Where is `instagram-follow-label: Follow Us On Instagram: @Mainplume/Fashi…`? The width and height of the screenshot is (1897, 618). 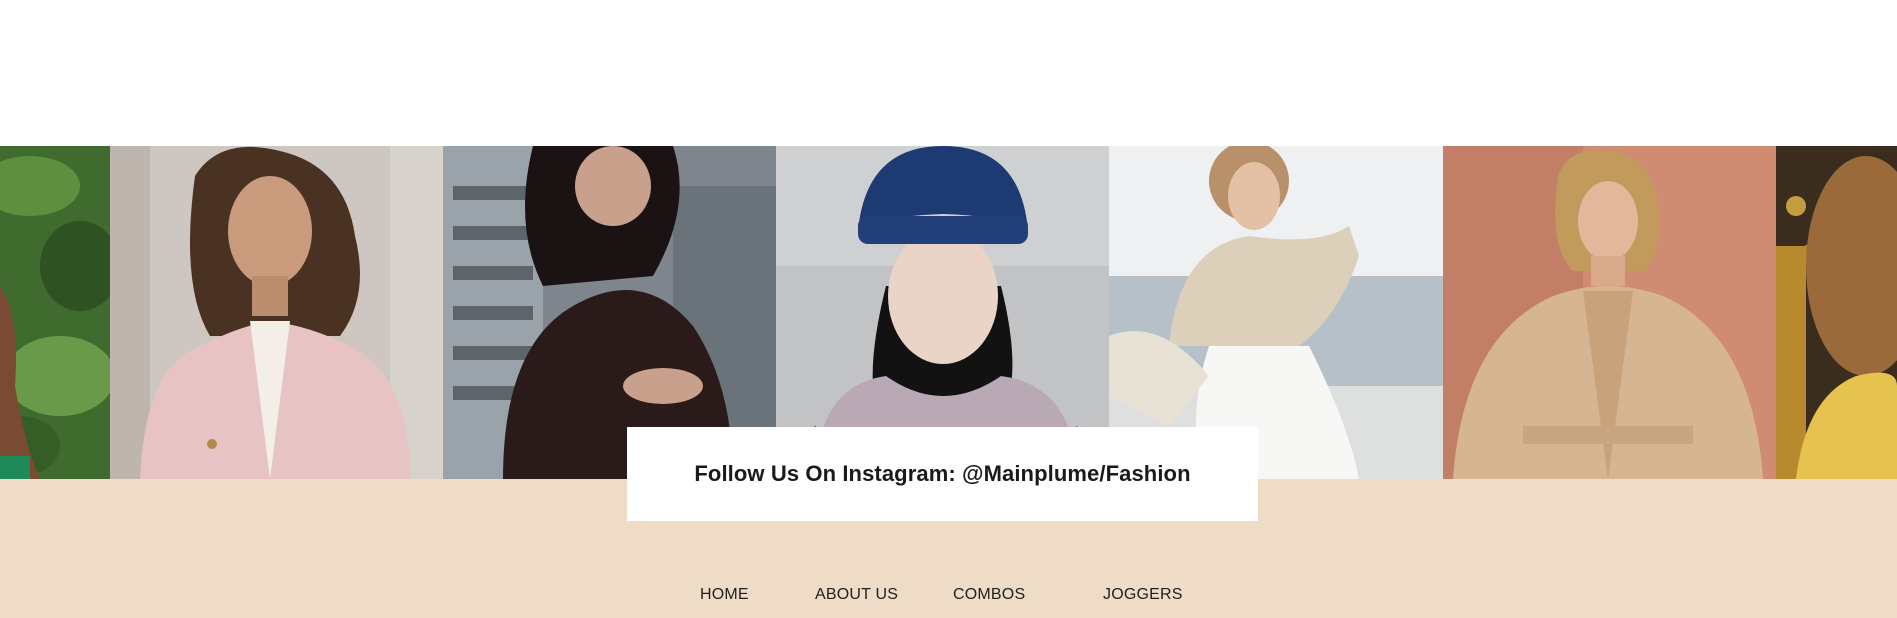
instagram-follow-label: Follow Us On Instagram: @Mainplume/Fashi… is located at coordinates (942, 474).